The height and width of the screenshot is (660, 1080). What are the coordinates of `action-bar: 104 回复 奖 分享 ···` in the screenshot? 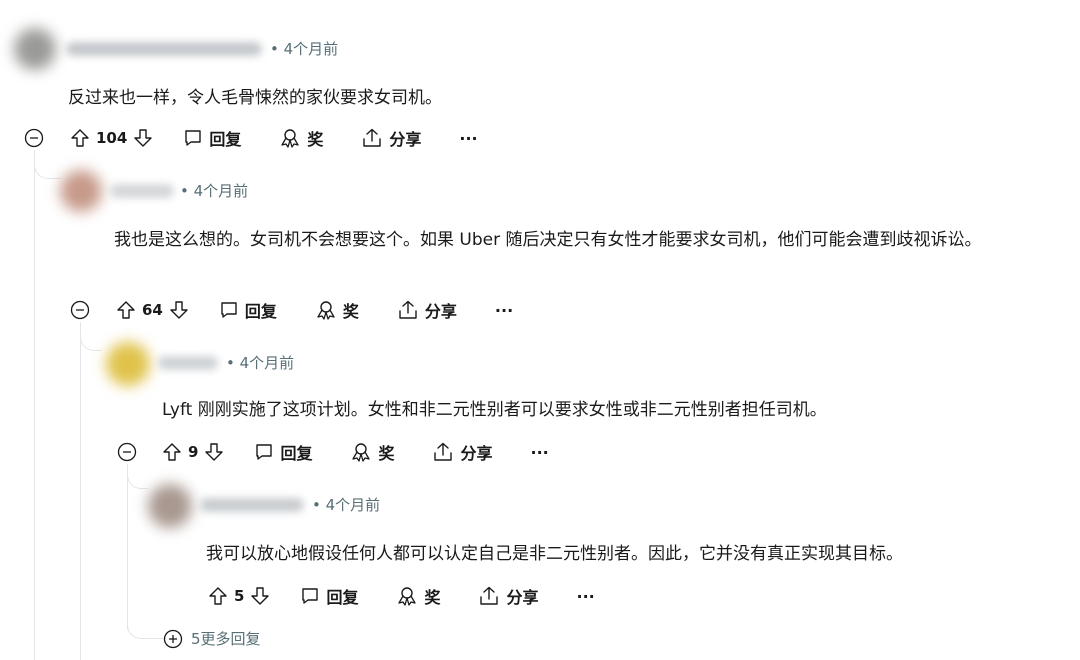 It's located at (274, 138).